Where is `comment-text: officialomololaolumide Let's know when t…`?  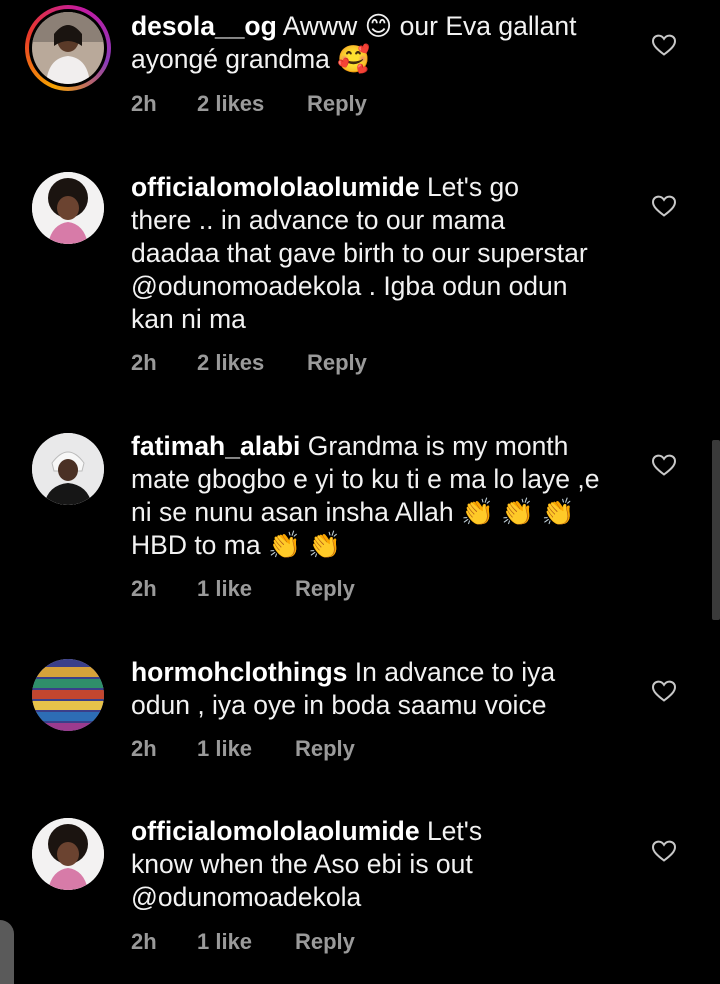
comment-text: officialomololaolumide Let's know when t… is located at coordinates (381, 864).